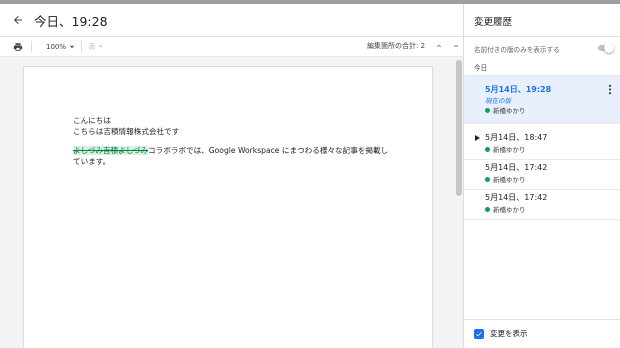 Image resolution: width=620 pixels, height=348 pixels. I want to click on show-changes-checkbox: 変更を表示, so click(501, 333).